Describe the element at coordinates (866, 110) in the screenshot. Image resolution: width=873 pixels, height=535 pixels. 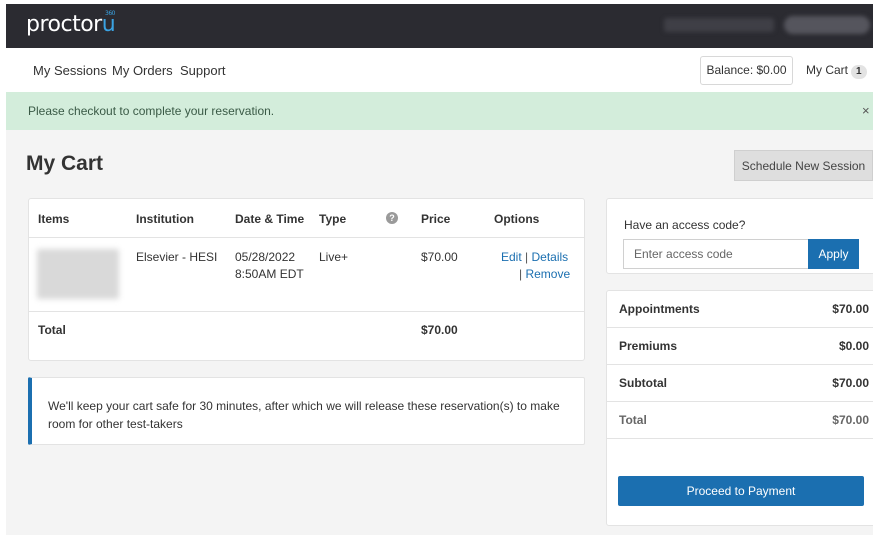
I see `close-icon: ×` at that location.